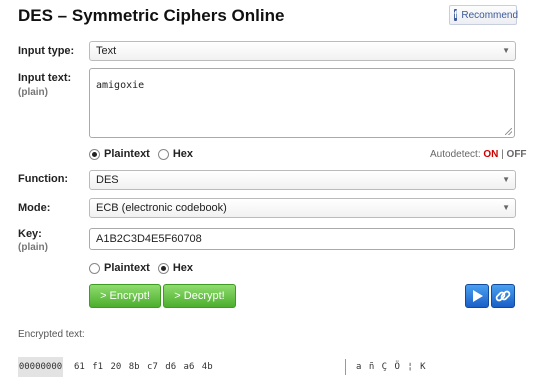 Image resolution: width=558 pixels, height=381 pixels. What do you see at coordinates (490, 15) in the screenshot?
I see `recommend-label: Recommend` at bounding box center [490, 15].